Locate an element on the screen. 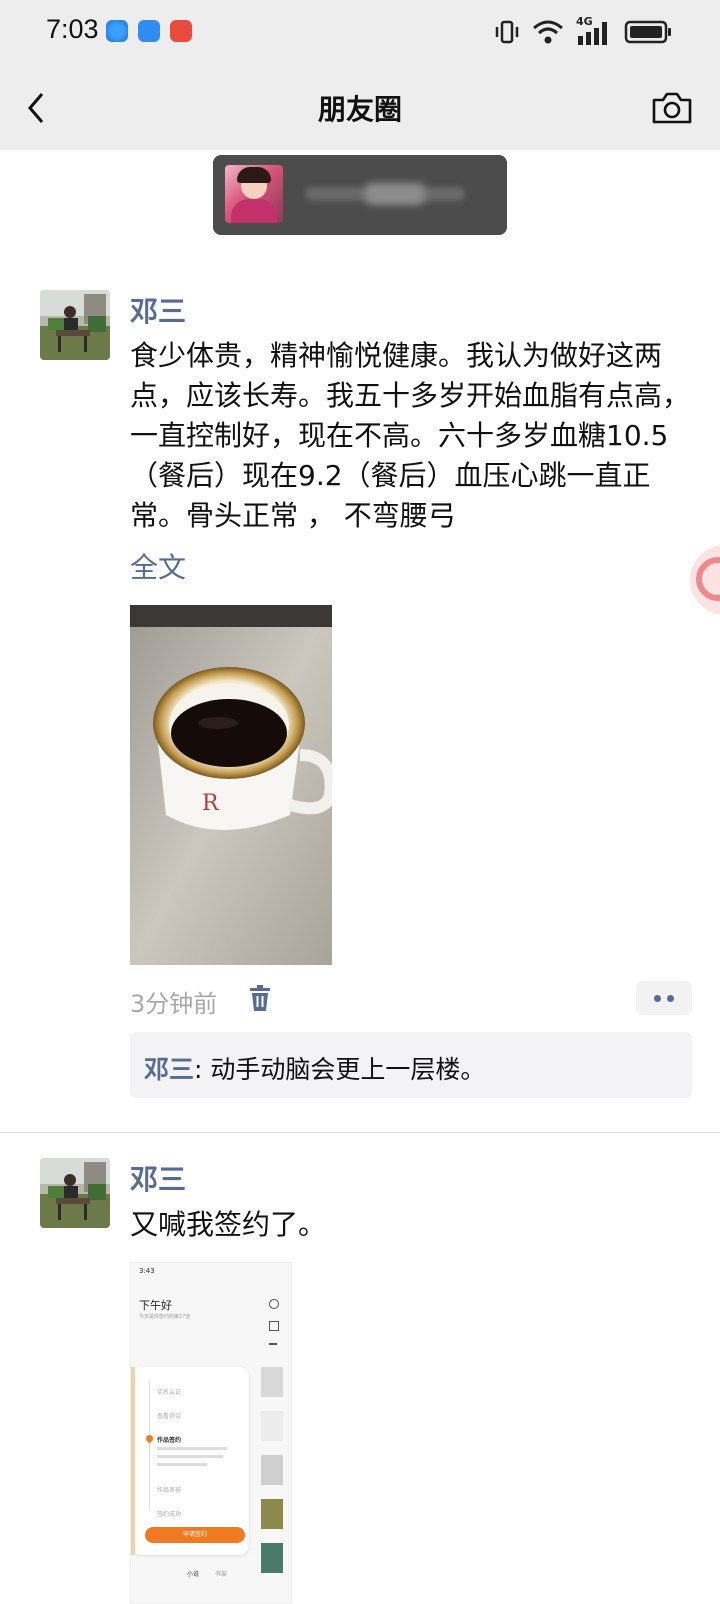 This screenshot has height=1604, width=720. svg-text: R is located at coordinates (211, 803).